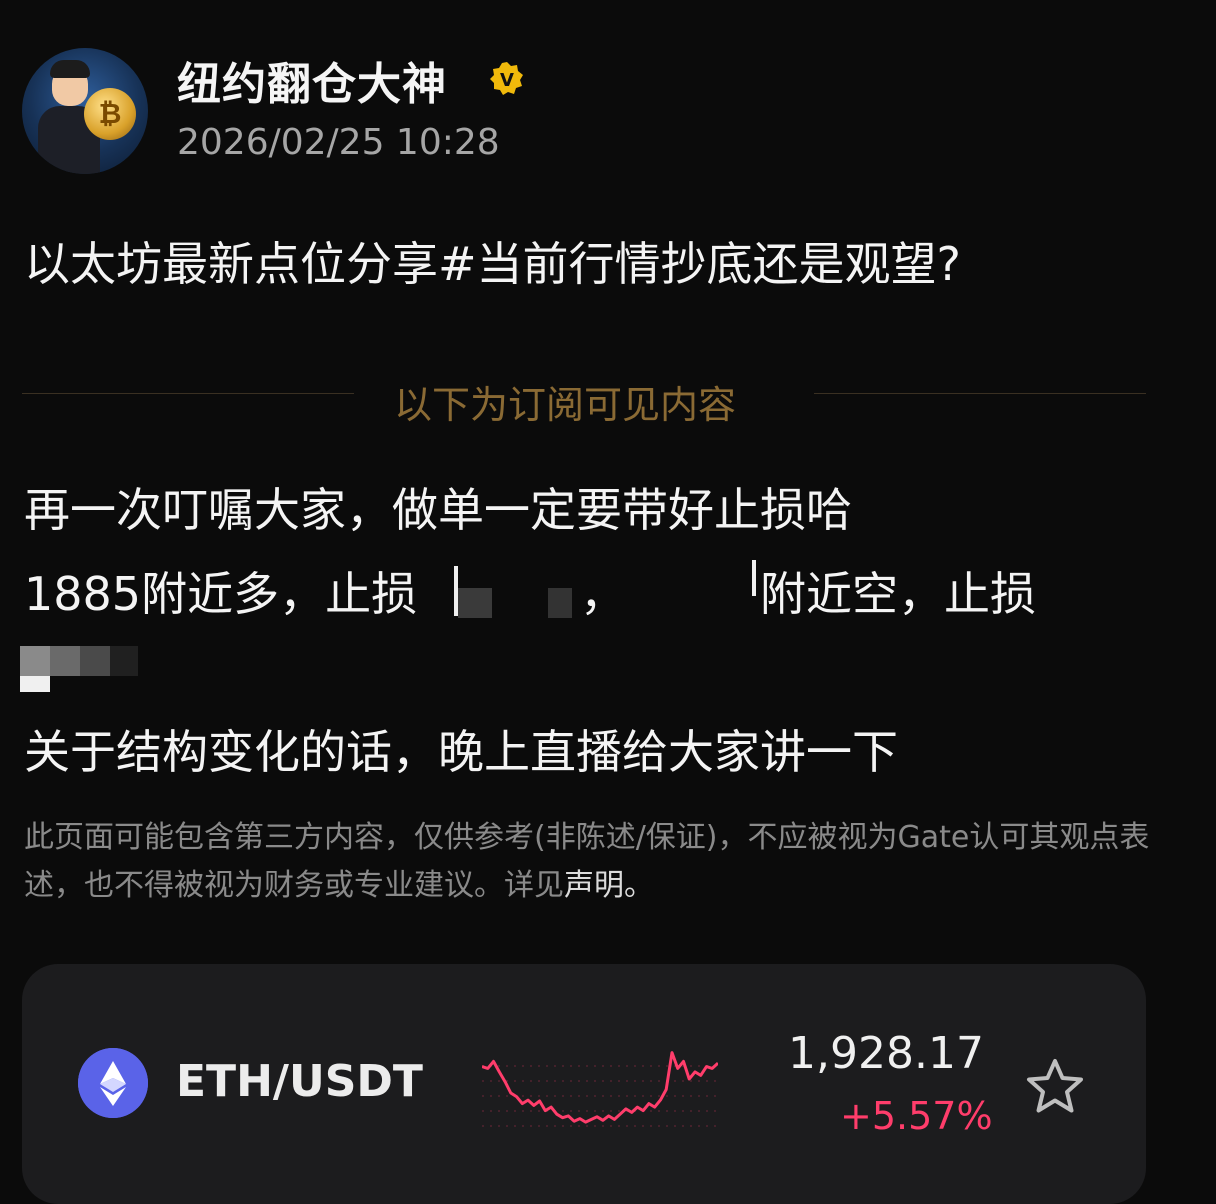 This screenshot has width=1216, height=1204. What do you see at coordinates (299, 1081) in the screenshot?
I see `ticker-pair: ETH/USDT` at bounding box center [299, 1081].